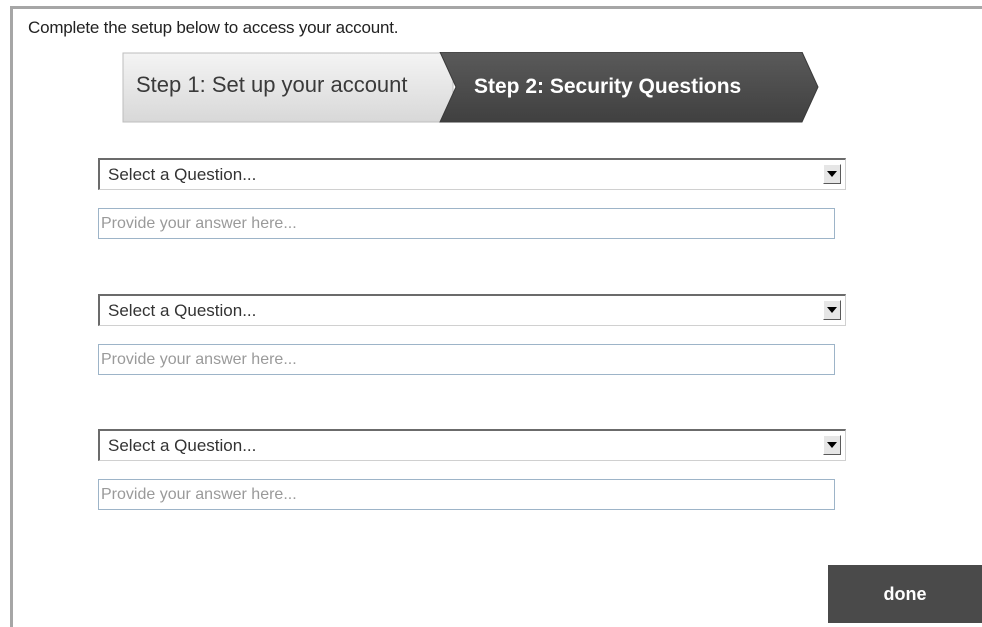 The width and height of the screenshot is (982, 627). Describe the element at coordinates (905, 594) in the screenshot. I see `done-button: done` at that location.